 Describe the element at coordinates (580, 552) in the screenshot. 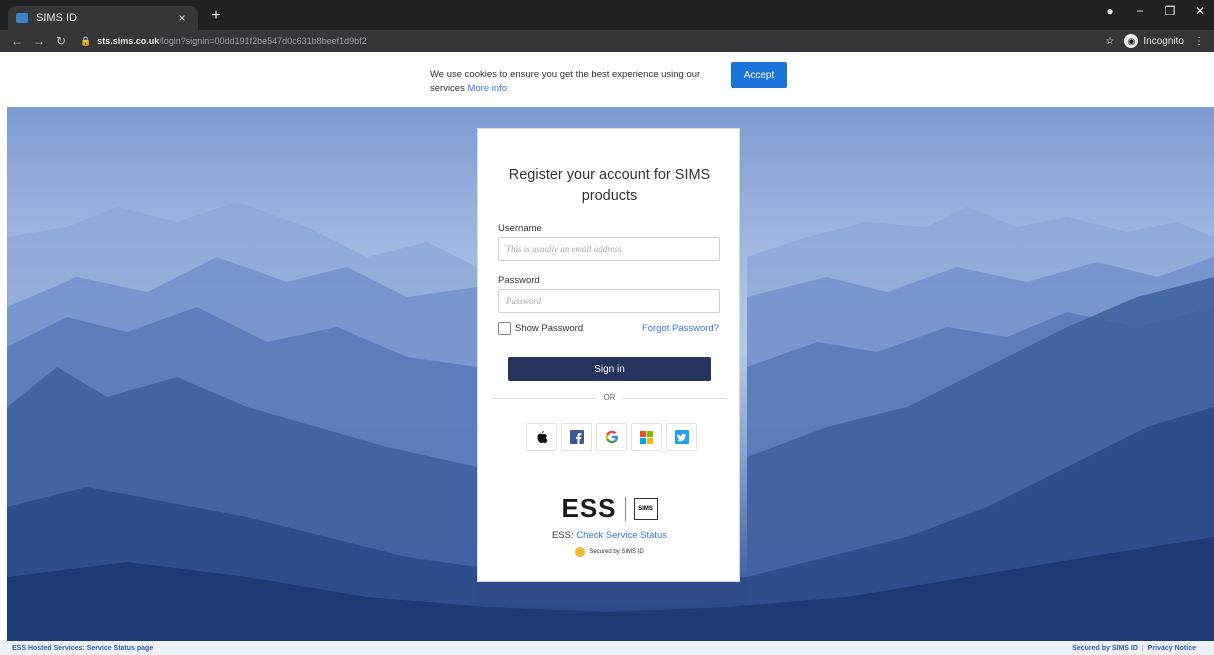

I see `padlock-icon` at that location.